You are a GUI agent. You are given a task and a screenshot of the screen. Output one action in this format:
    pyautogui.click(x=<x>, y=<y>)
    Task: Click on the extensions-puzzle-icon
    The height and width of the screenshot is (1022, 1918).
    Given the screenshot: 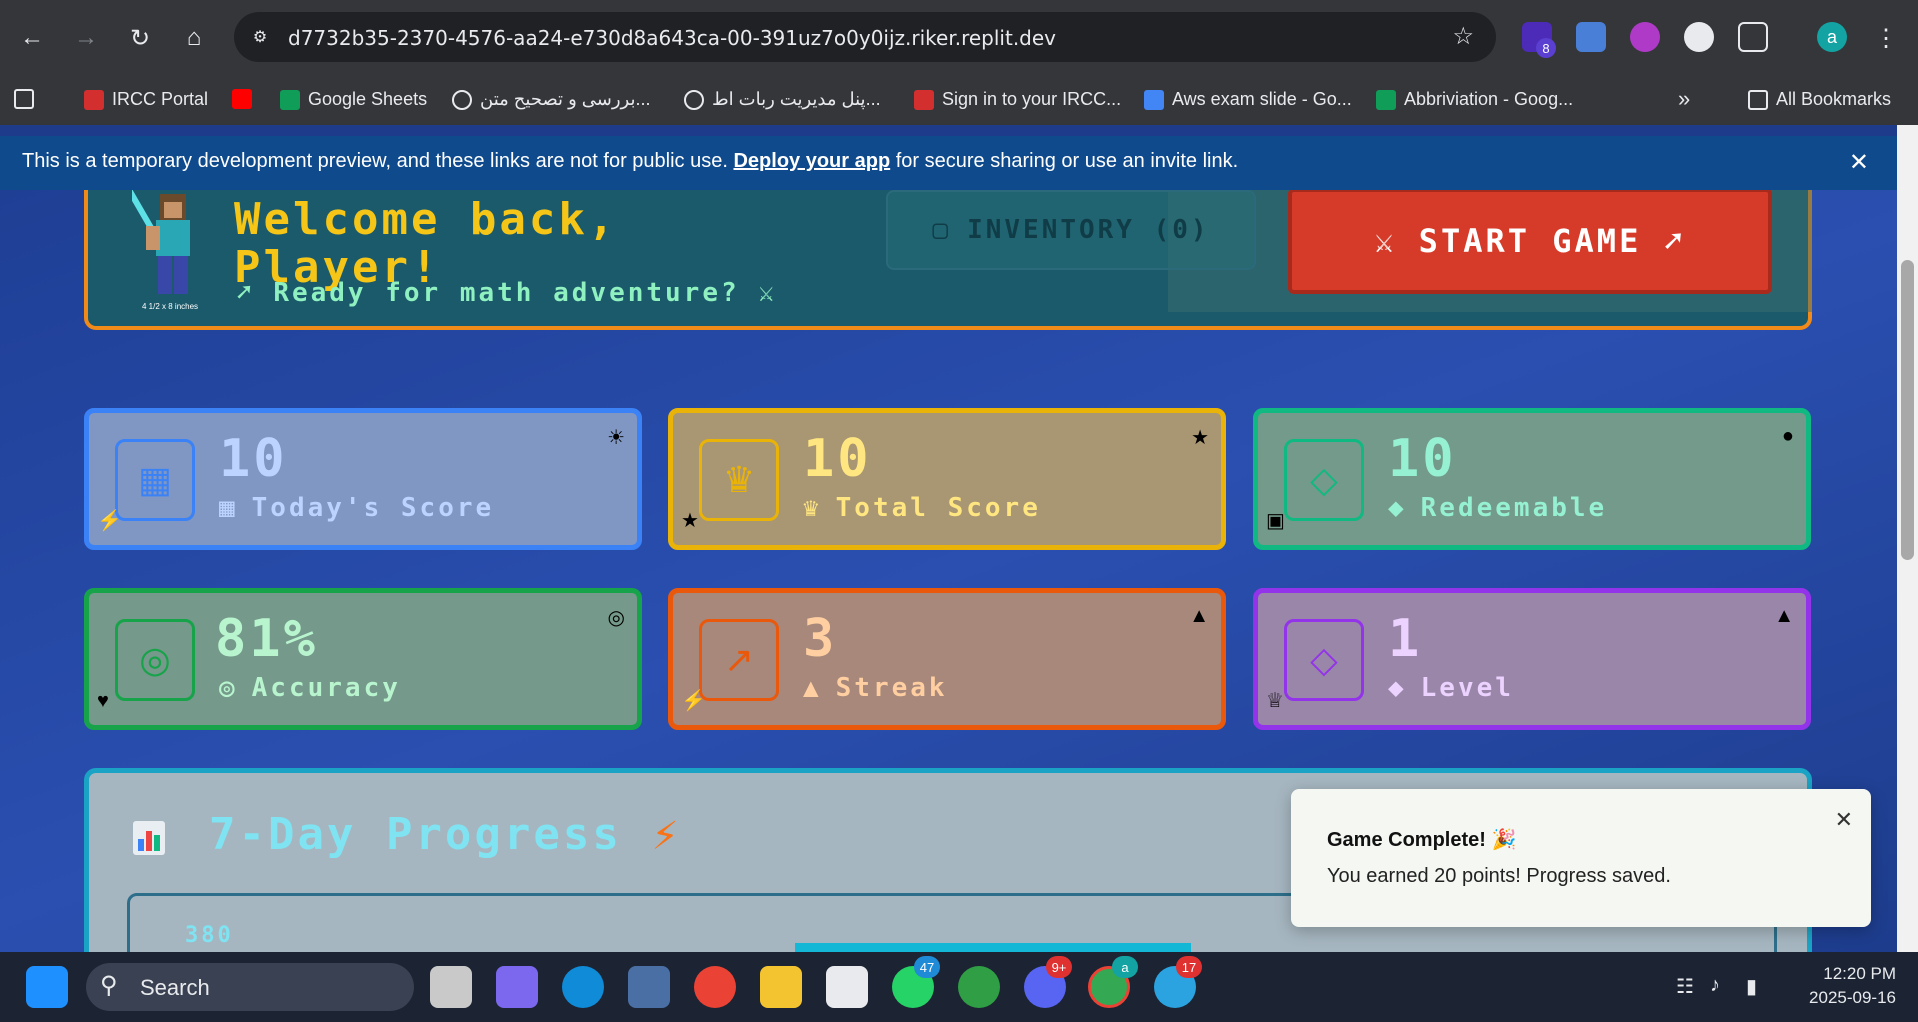 What is the action you would take?
    pyautogui.click(x=1753, y=37)
    